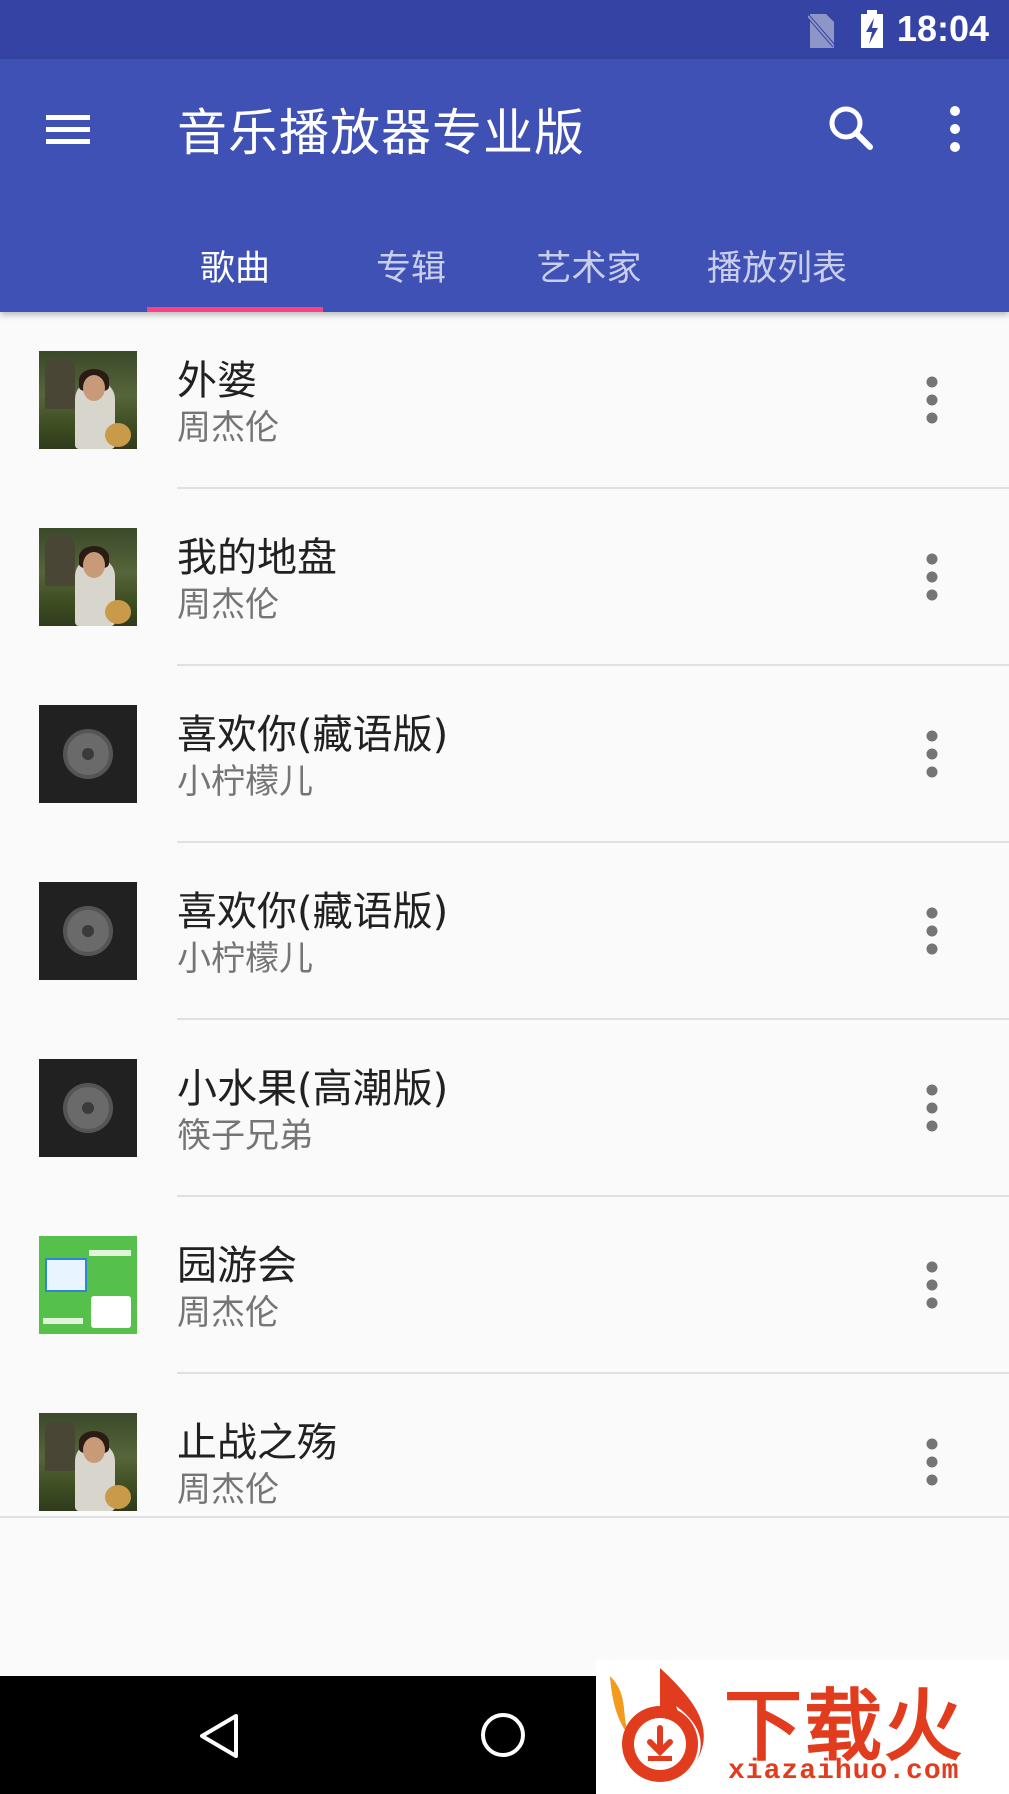  Describe the element at coordinates (237, 1266) in the screenshot. I see `song-title: 园游会` at that location.